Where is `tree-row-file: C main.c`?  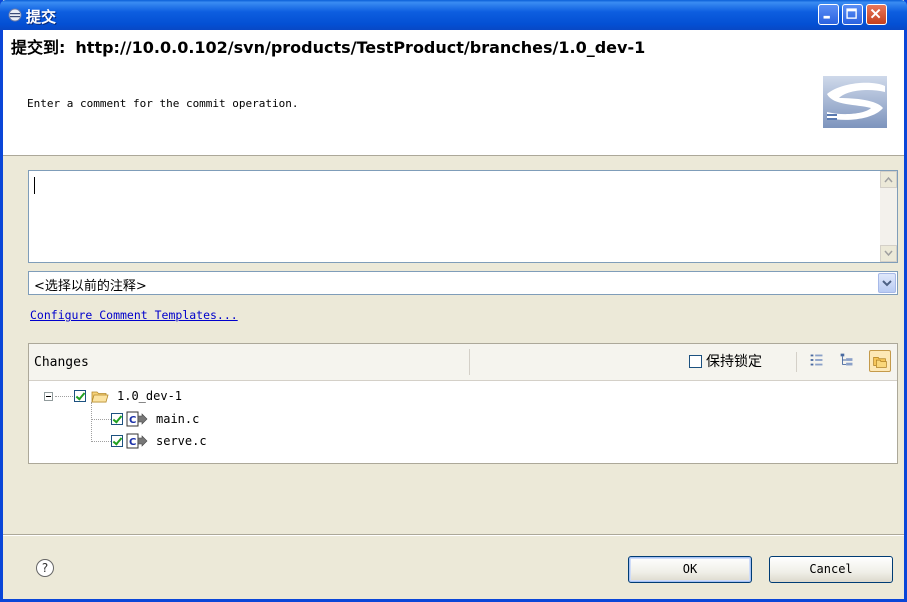 tree-row-file: C main.c is located at coordinates (155, 419).